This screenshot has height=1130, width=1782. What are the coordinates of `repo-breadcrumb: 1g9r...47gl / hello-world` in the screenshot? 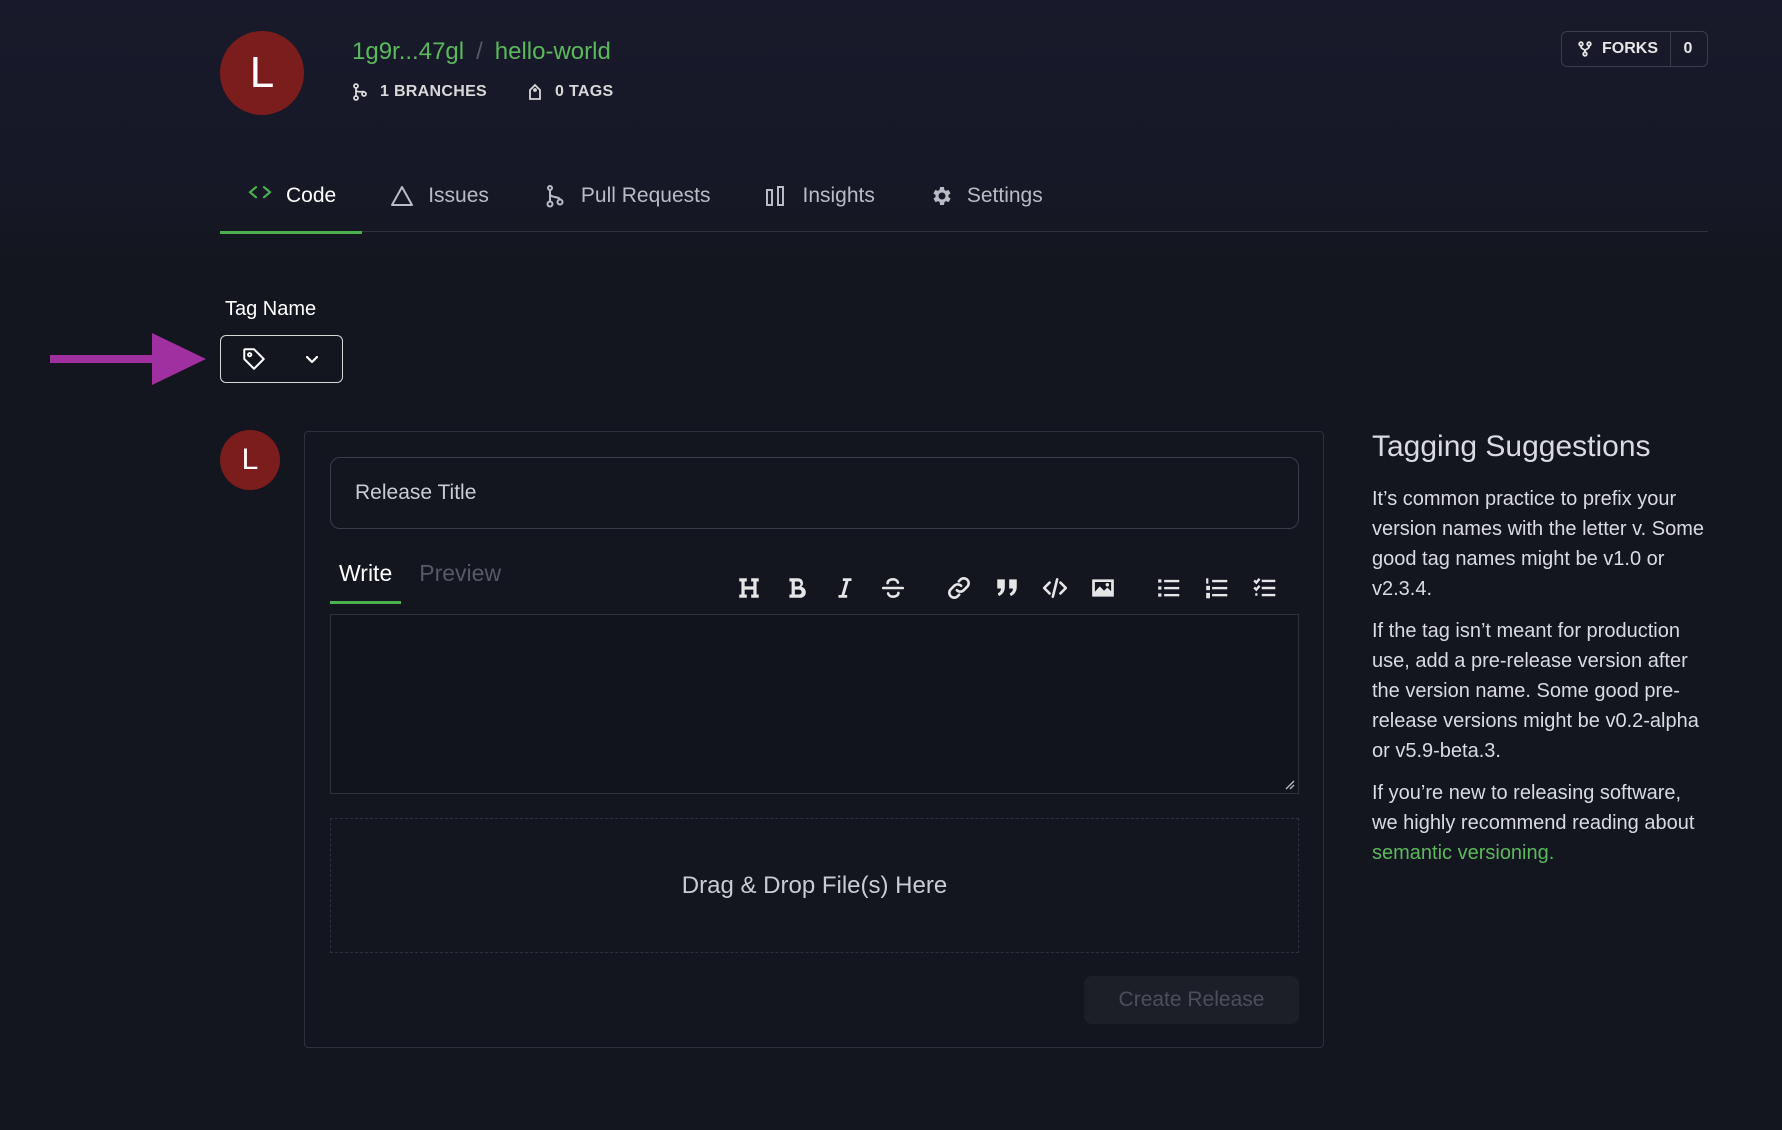 It's located at (481, 52).